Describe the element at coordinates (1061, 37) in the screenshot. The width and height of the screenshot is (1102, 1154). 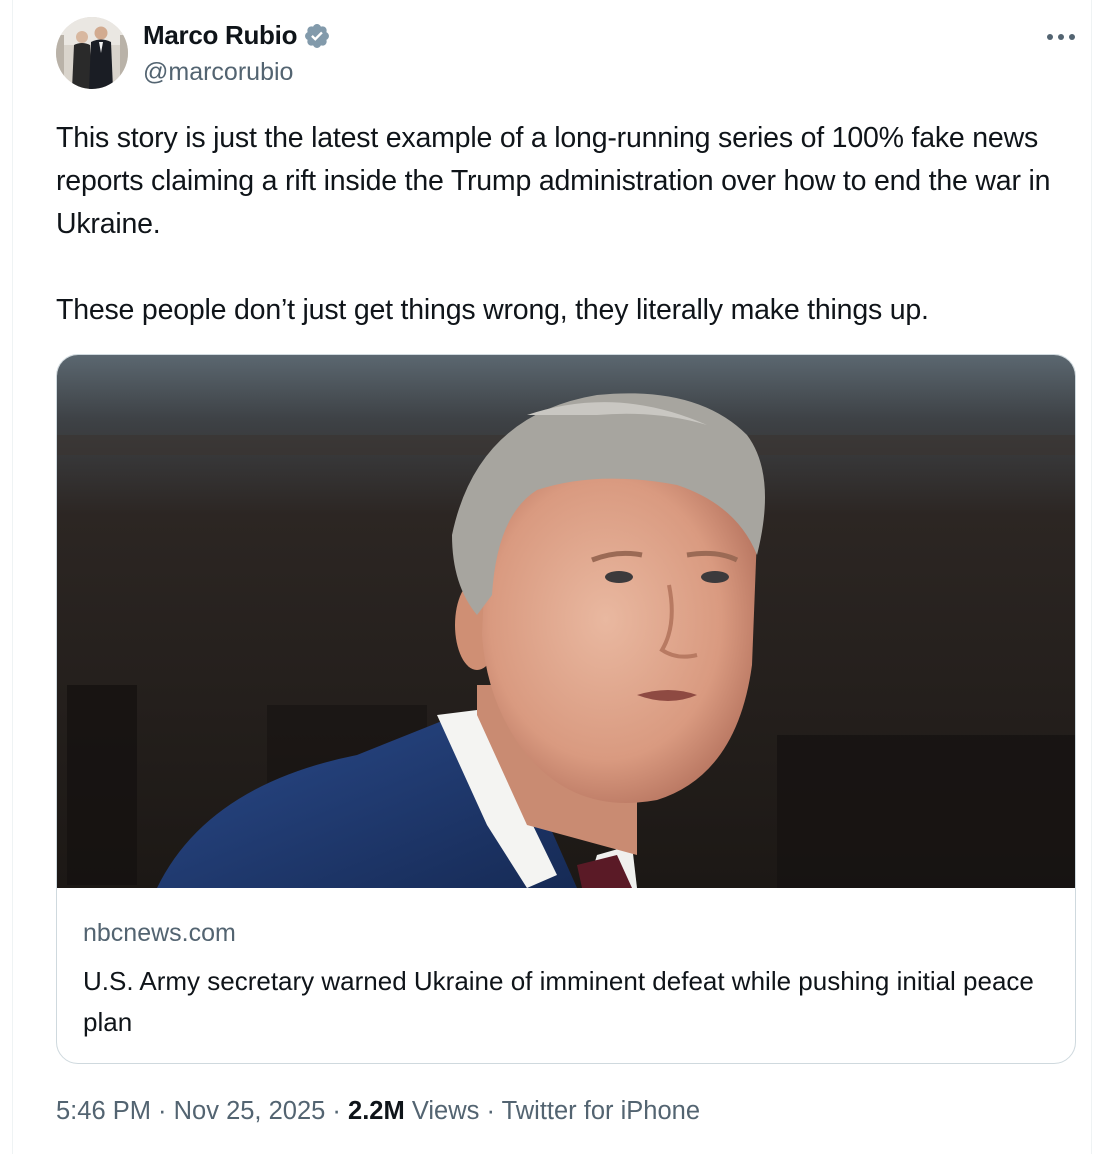
I see `more-options-icon` at that location.